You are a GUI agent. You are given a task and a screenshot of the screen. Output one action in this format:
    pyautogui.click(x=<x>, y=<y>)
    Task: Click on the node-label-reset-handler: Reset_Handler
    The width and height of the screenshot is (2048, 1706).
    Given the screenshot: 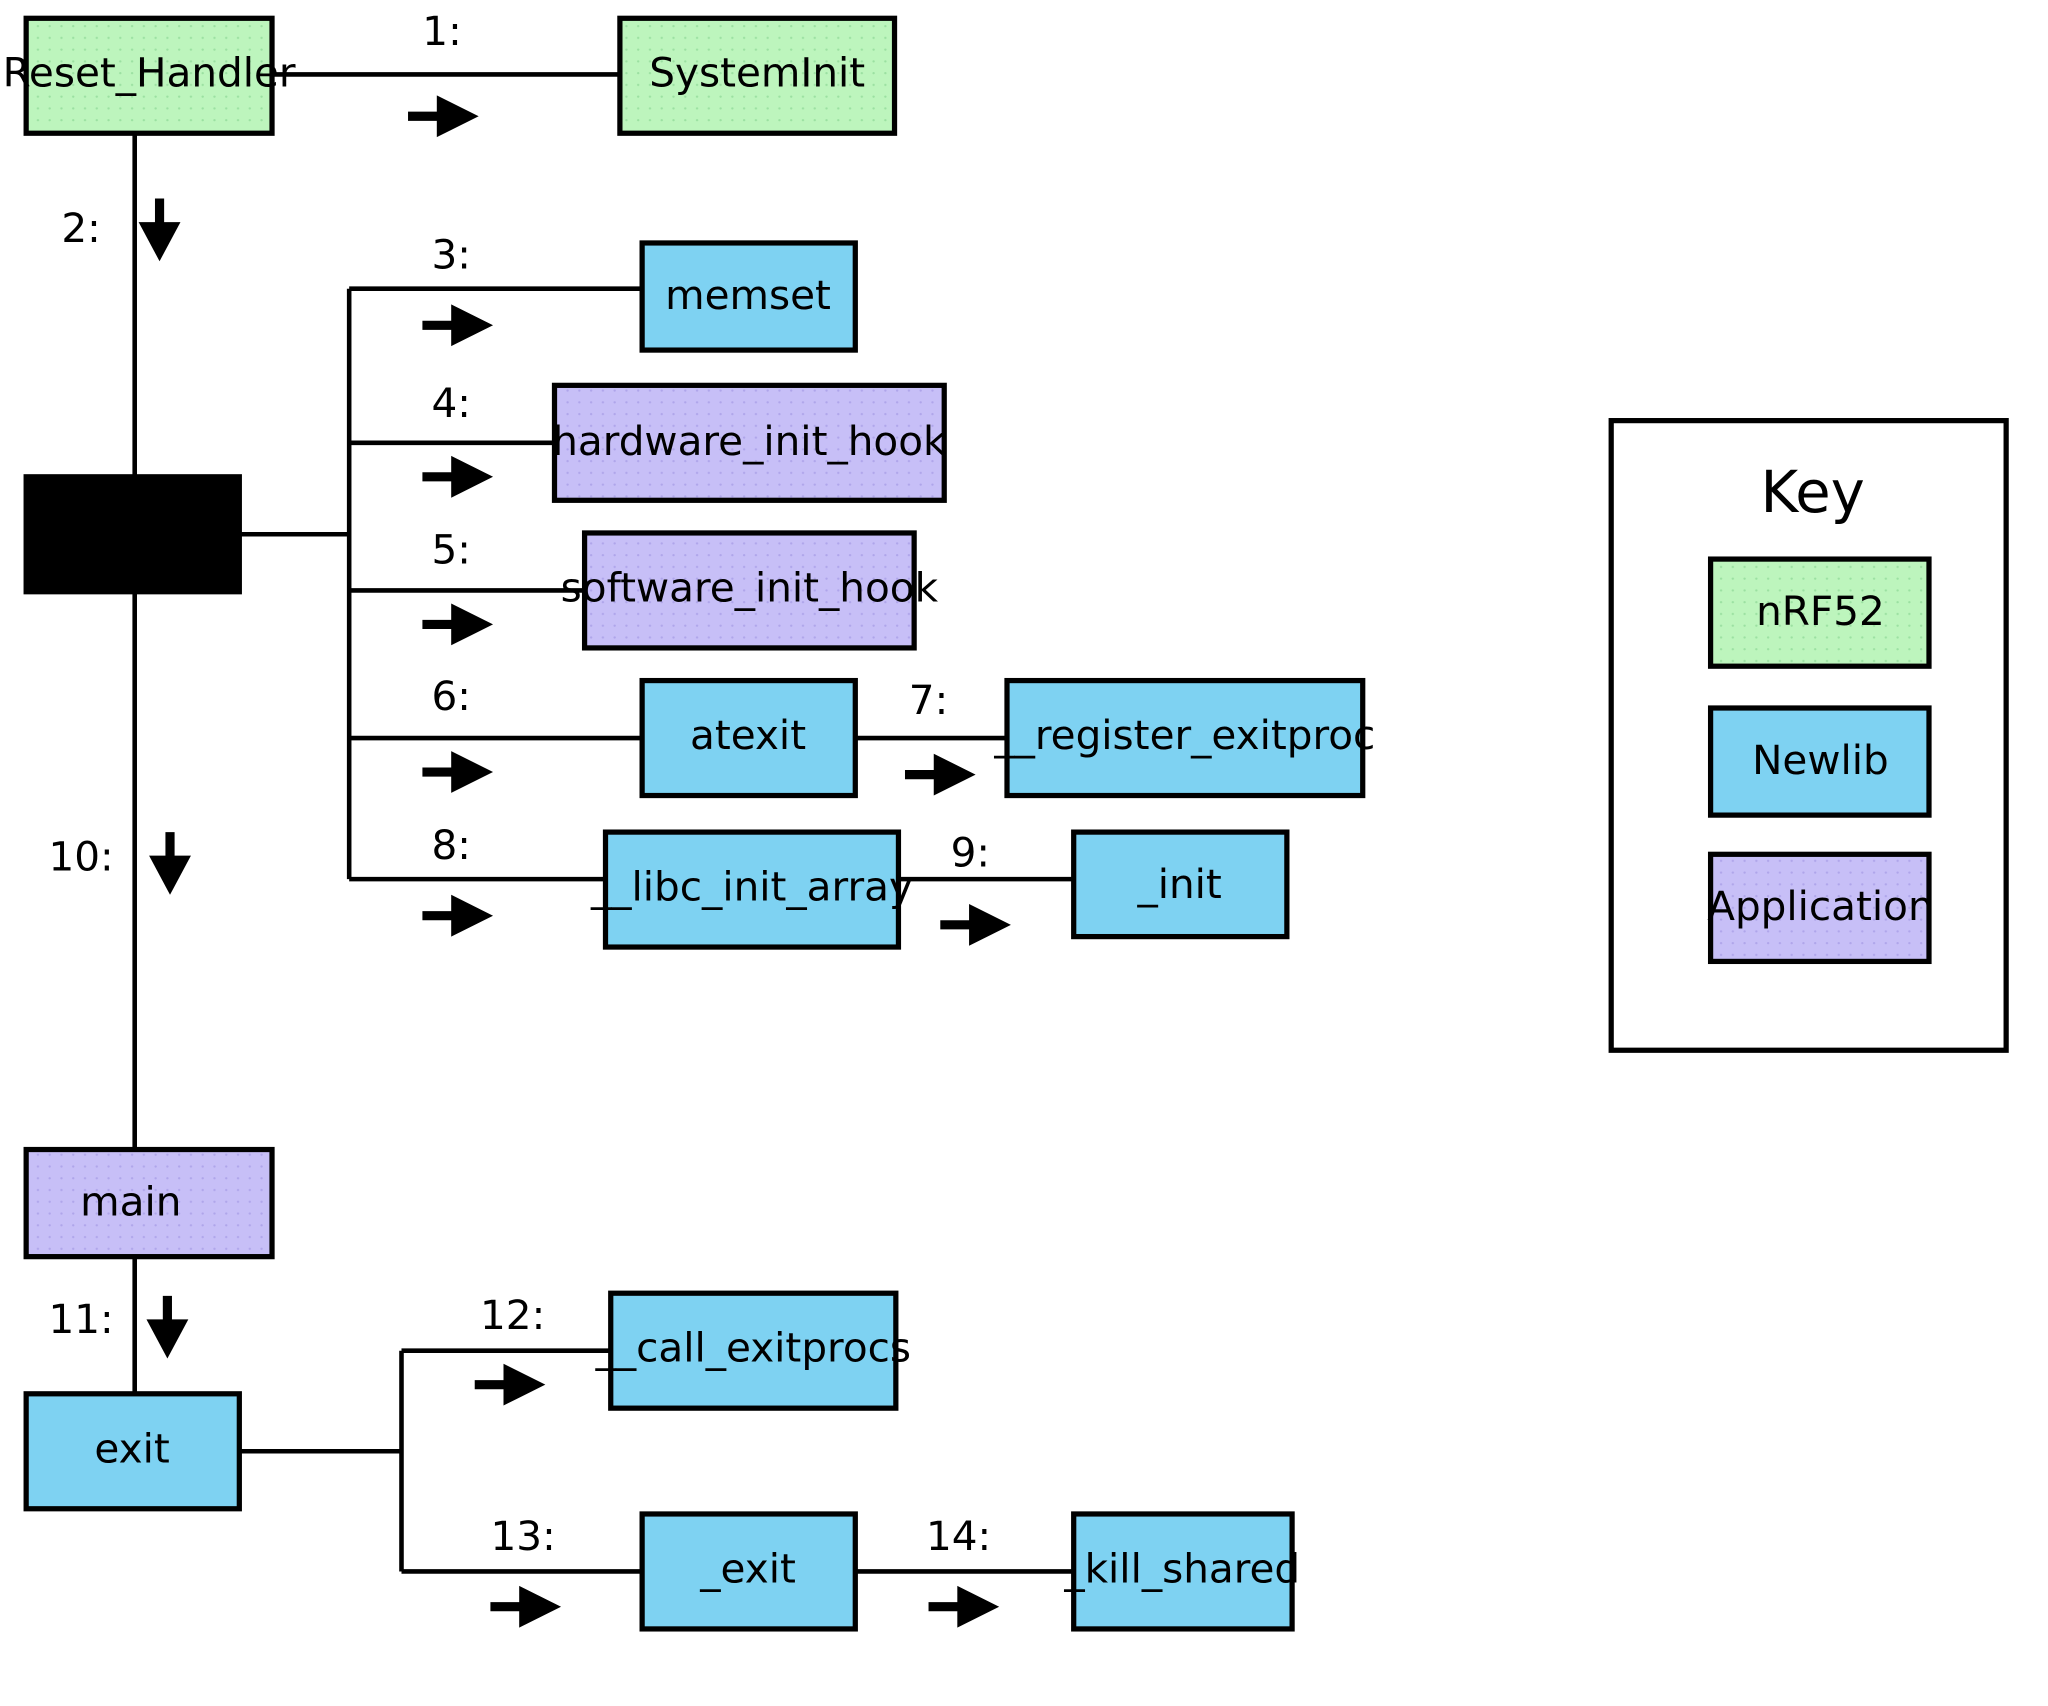 What is the action you would take?
    pyautogui.click(x=149, y=73)
    